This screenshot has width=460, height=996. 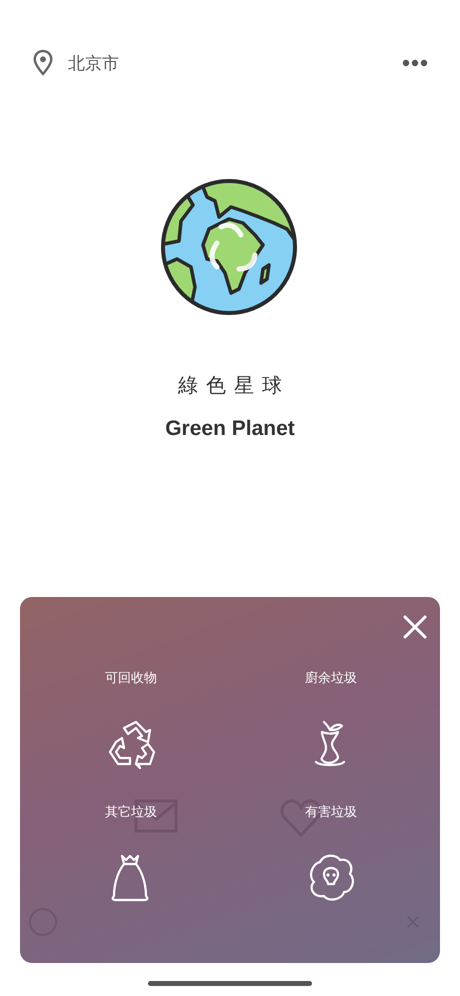 I want to click on app-subtitle: Green Planet, so click(x=230, y=429).